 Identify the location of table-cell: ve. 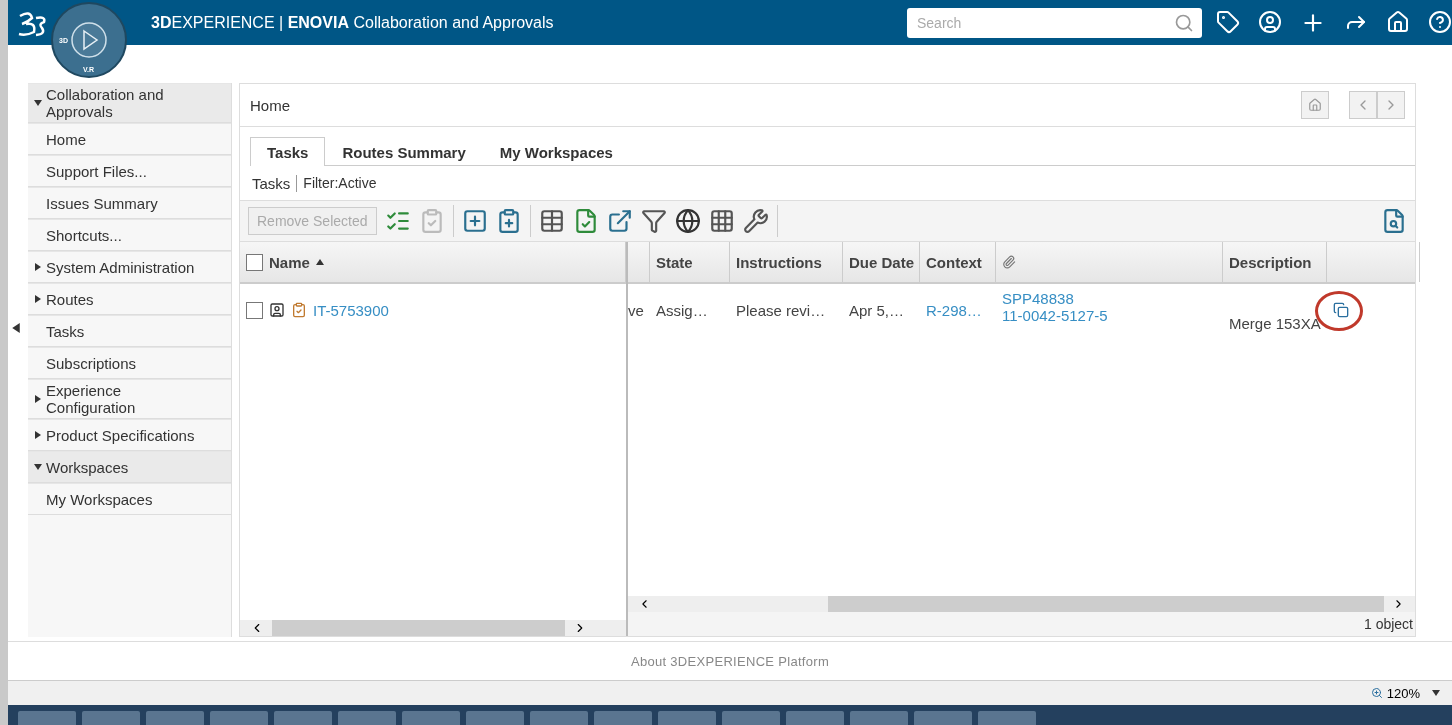
(636, 310).